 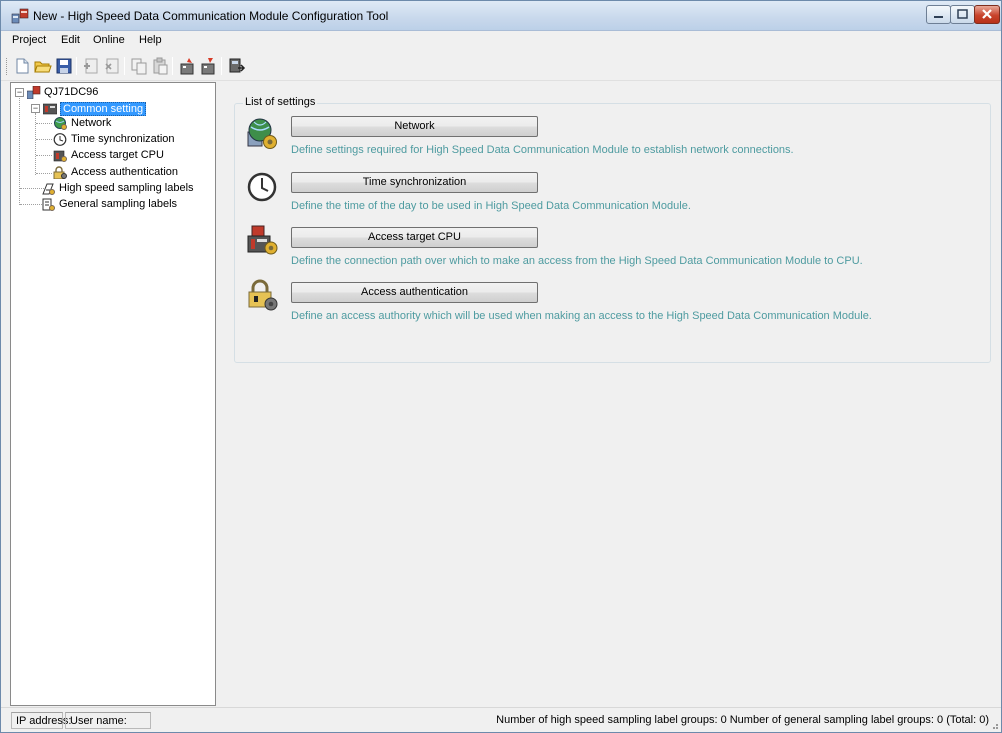 What do you see at coordinates (34, 92) in the screenshot?
I see `module-icon` at bounding box center [34, 92].